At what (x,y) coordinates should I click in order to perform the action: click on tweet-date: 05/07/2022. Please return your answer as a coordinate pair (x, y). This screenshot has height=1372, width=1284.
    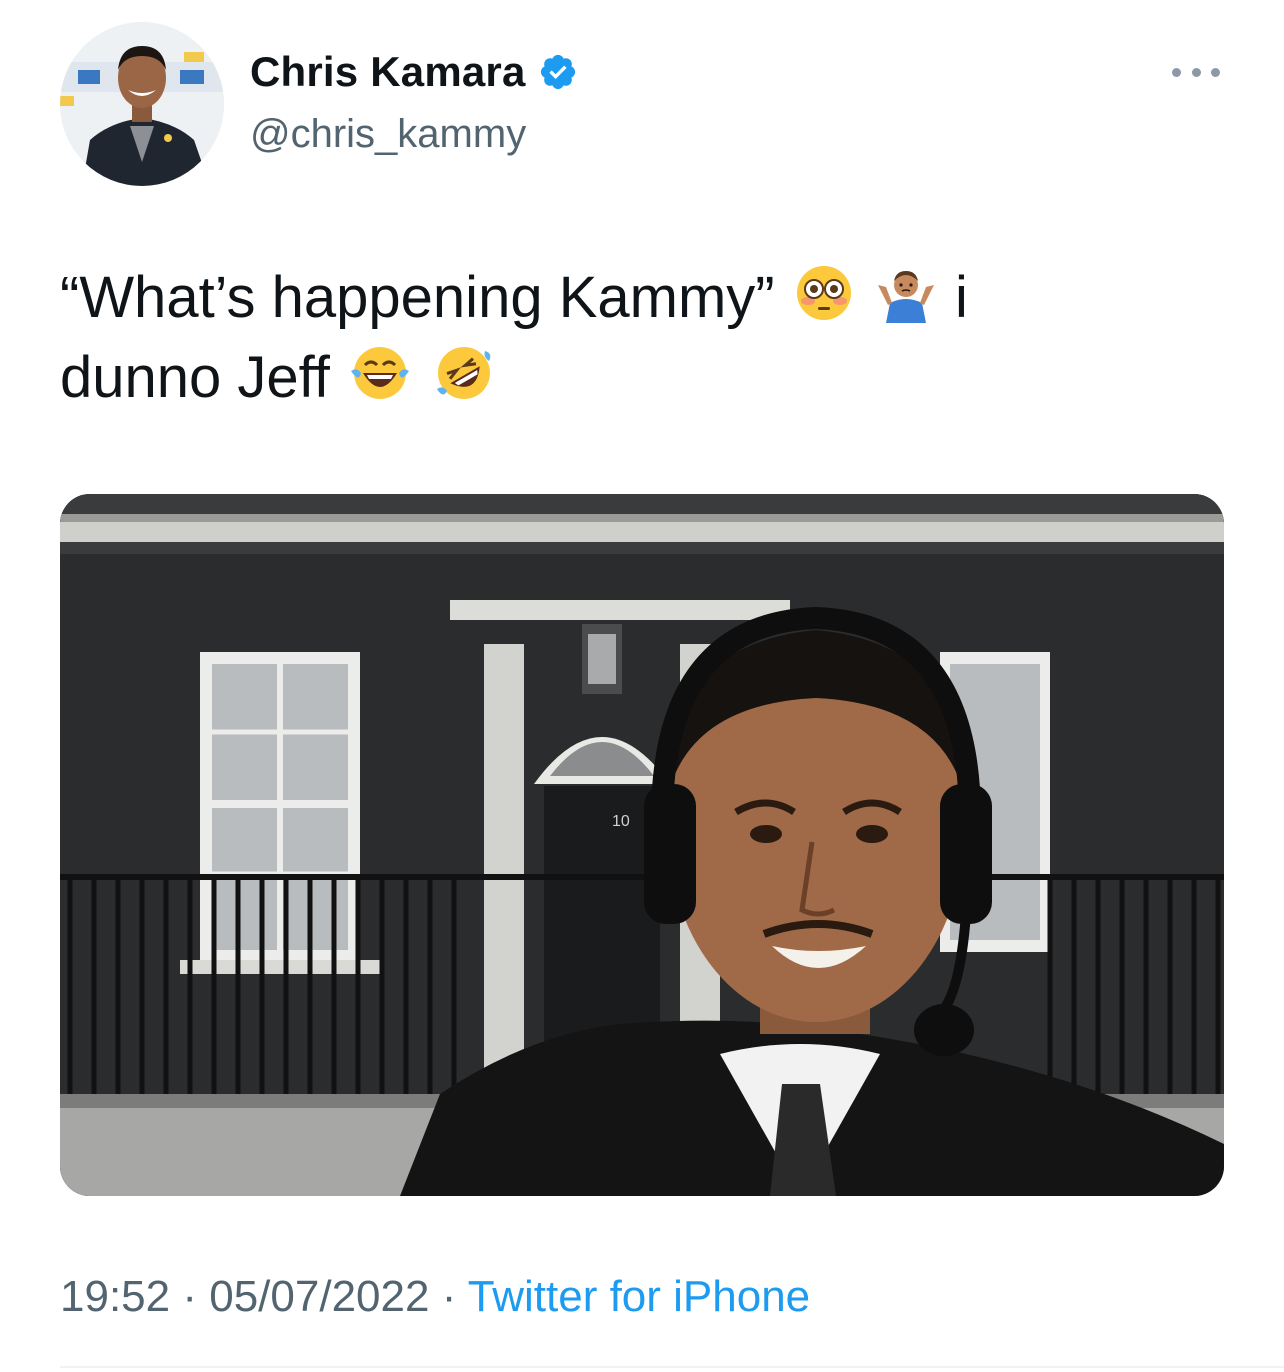
    Looking at the image, I should click on (319, 1296).